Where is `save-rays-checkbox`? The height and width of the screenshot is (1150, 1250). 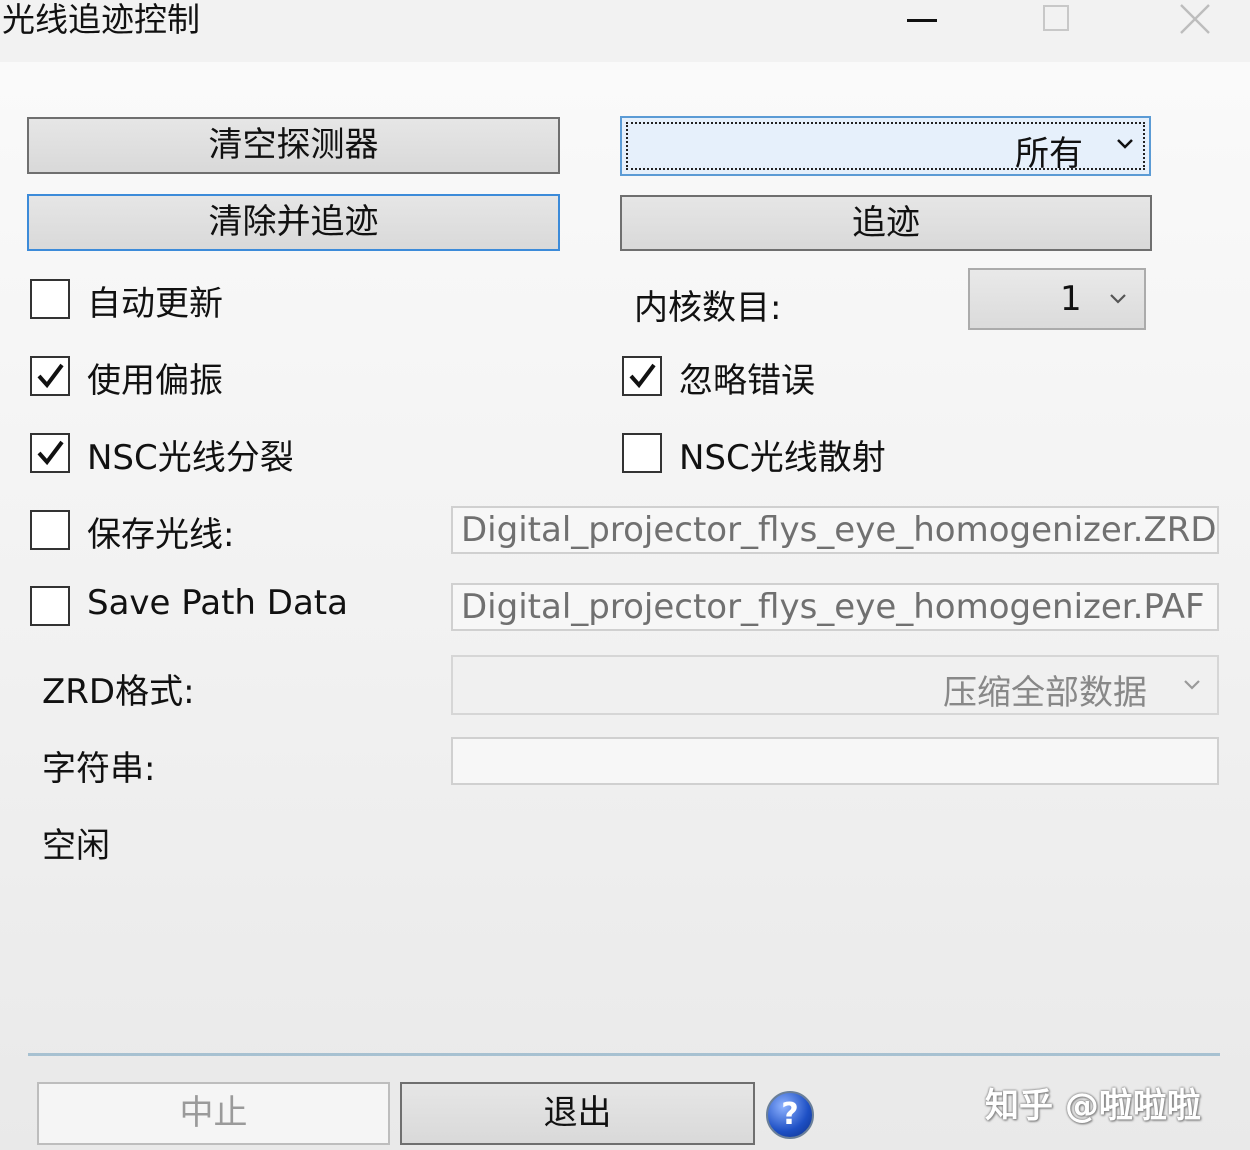 save-rays-checkbox is located at coordinates (50, 530).